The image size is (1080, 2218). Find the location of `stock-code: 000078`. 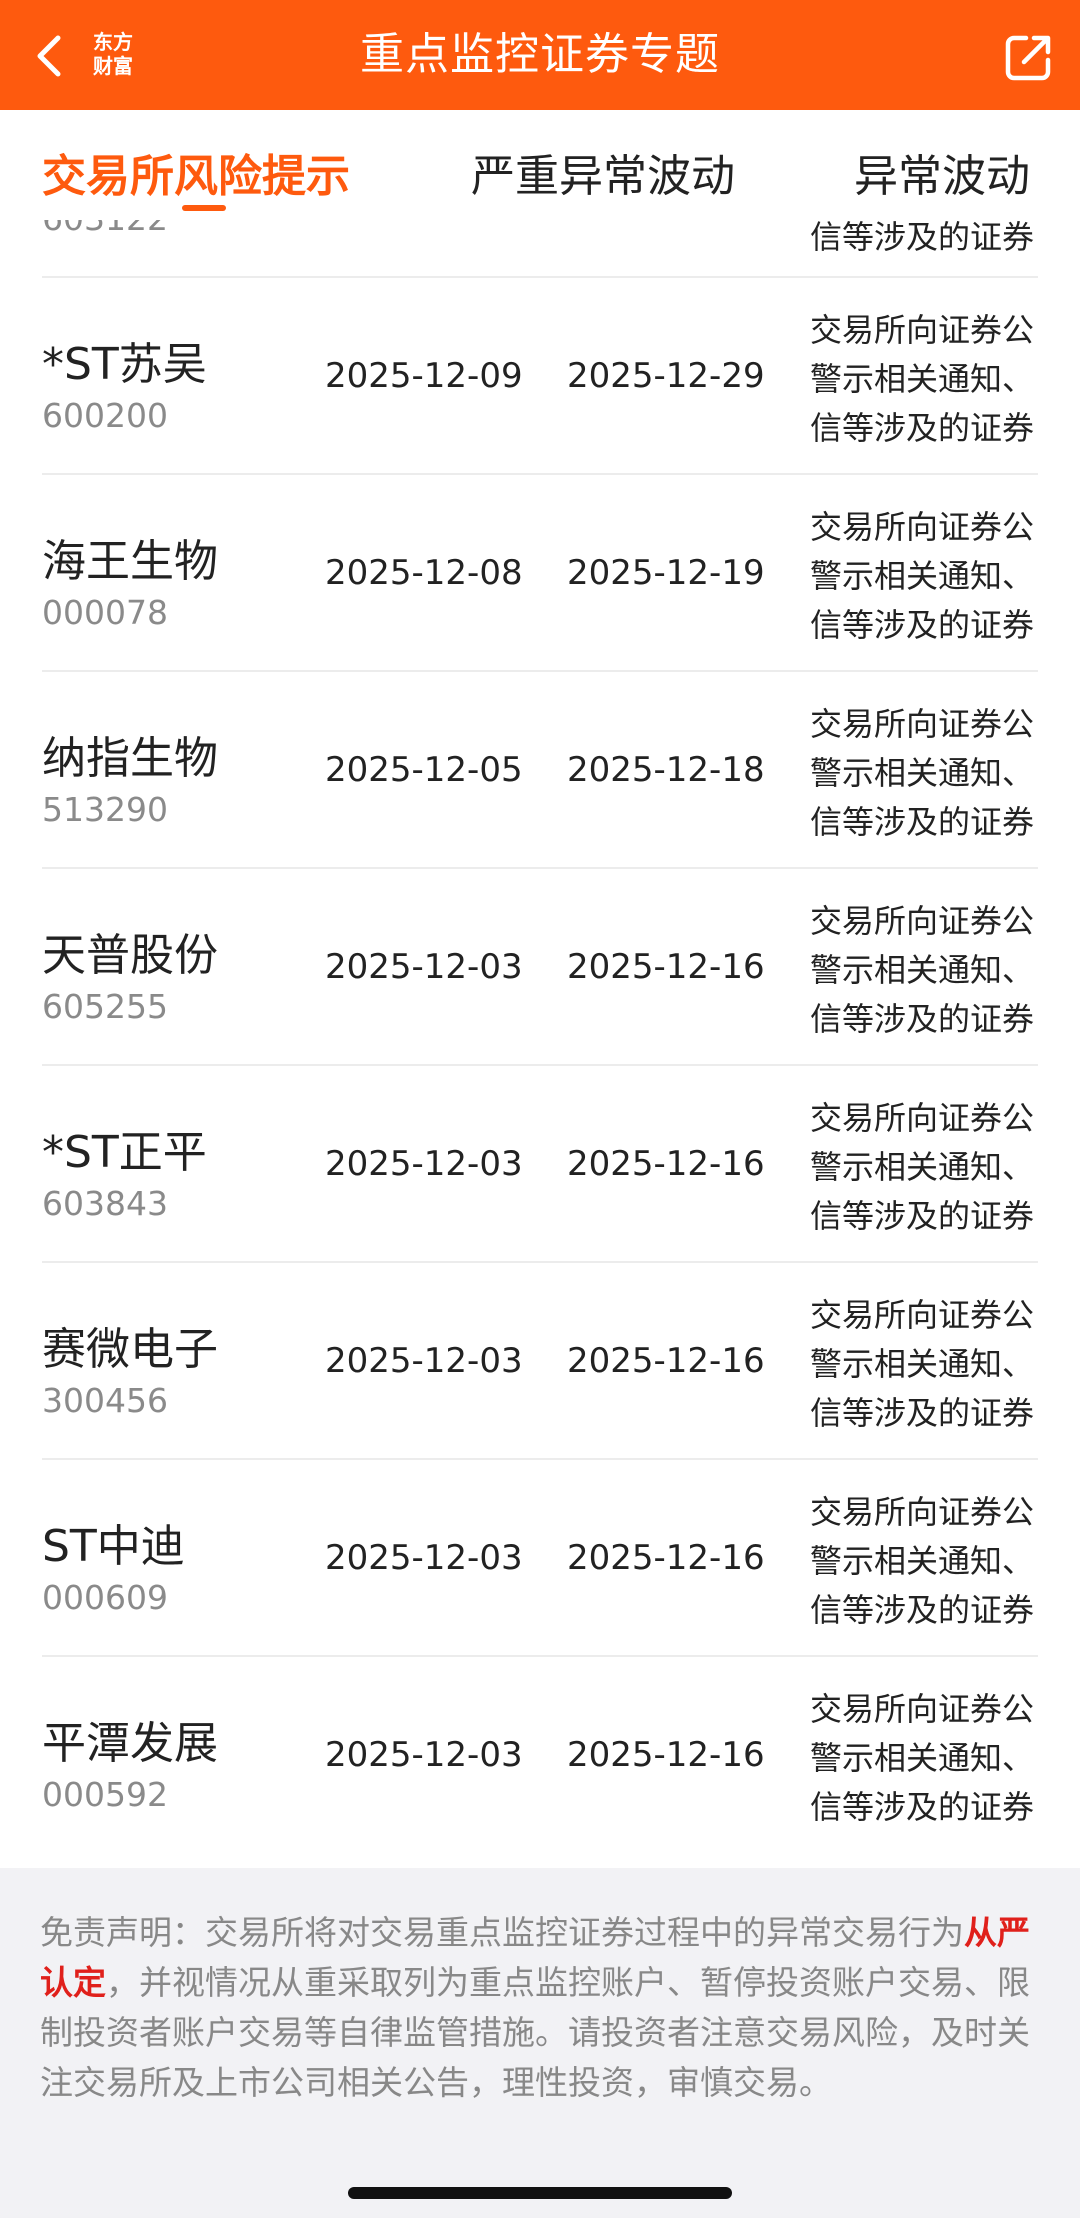

stock-code: 000078 is located at coordinates (105, 612).